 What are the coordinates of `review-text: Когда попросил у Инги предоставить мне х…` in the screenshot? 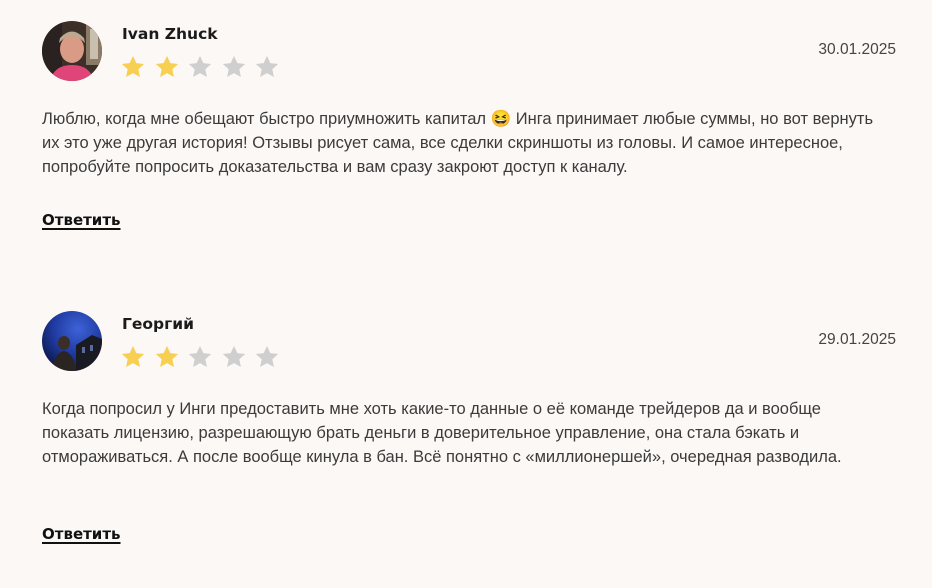 It's located at (442, 433).